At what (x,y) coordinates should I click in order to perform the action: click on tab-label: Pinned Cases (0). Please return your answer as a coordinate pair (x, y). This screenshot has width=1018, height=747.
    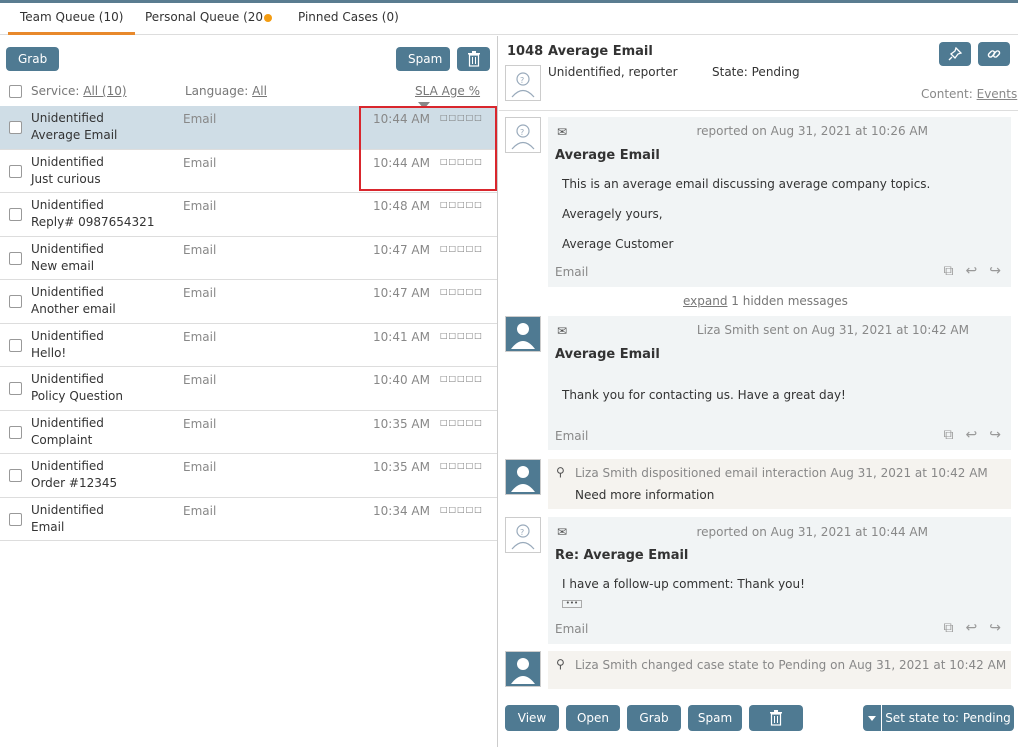
    Looking at the image, I should click on (348, 17).